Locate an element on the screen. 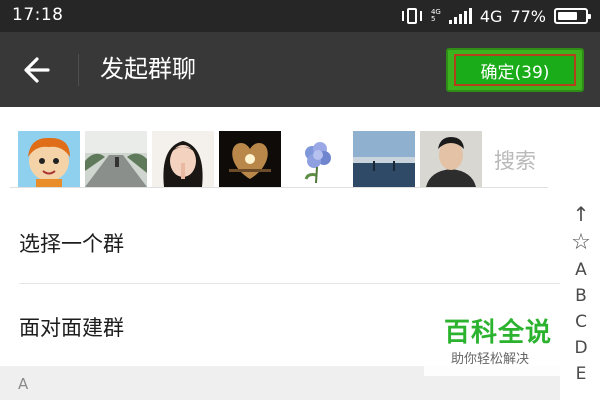 This screenshot has height=400, width=600. list-item-label: 面对面建群 is located at coordinates (71, 328).